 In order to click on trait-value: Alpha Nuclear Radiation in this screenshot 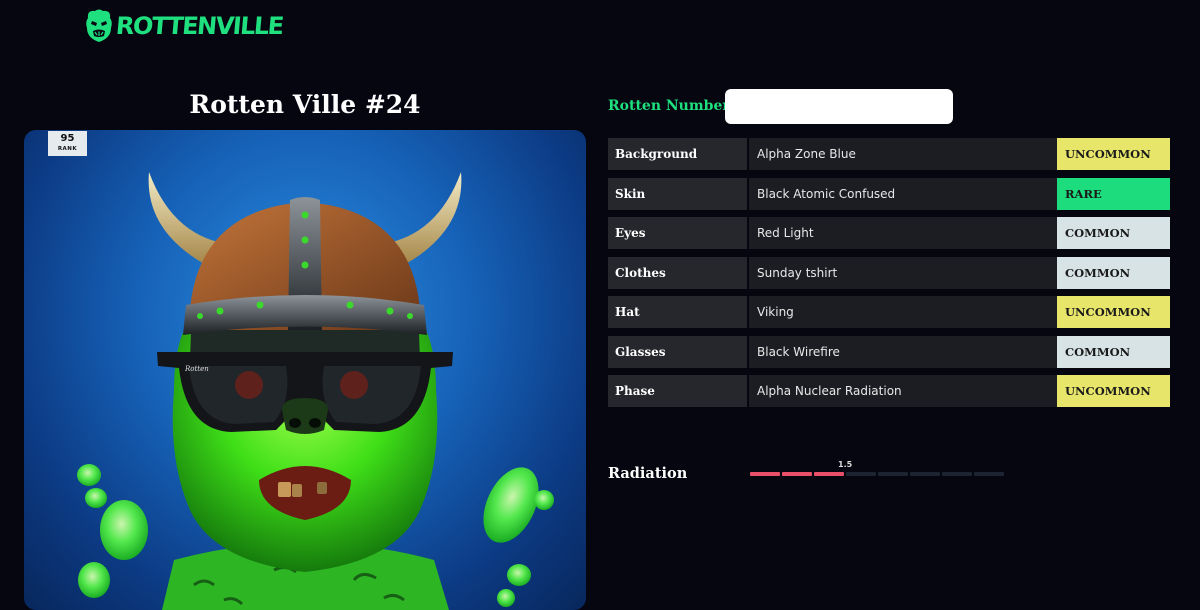, I will do `click(902, 391)`.